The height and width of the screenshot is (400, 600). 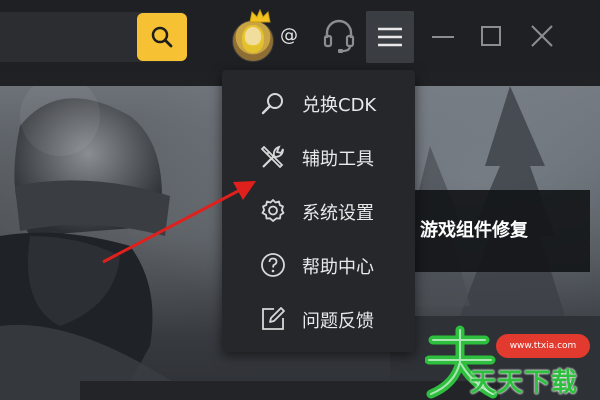 I want to click on menu-item-tools: 辅助工具, so click(x=318, y=157).